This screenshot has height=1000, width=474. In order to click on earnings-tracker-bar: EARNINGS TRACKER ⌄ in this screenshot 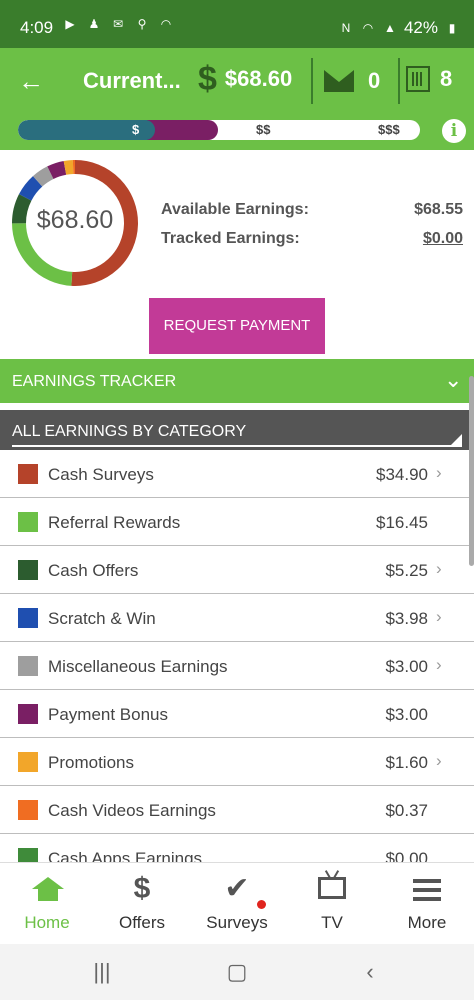, I will do `click(237, 381)`.